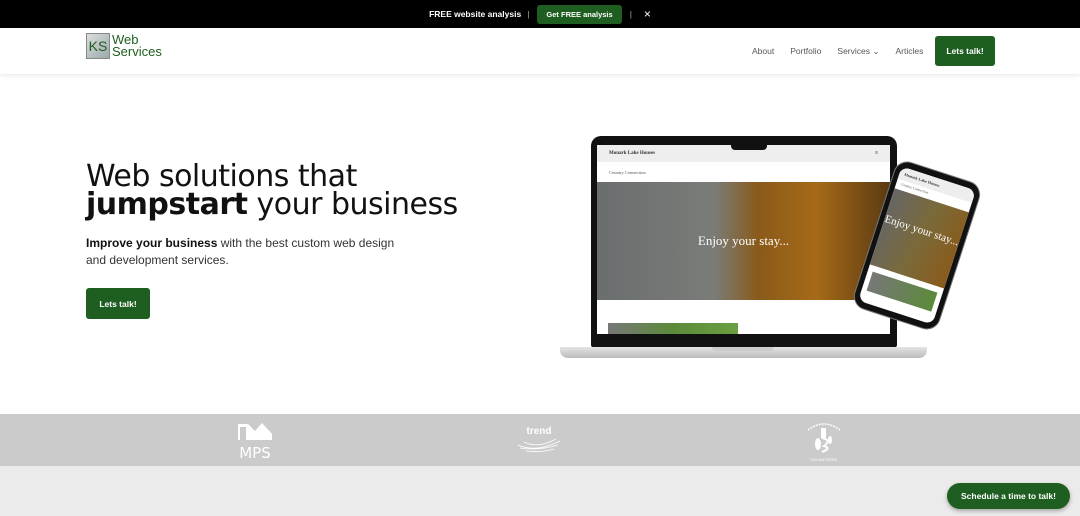 The image size is (1080, 516). I want to click on nav-portfolio: Portfolio, so click(805, 51).